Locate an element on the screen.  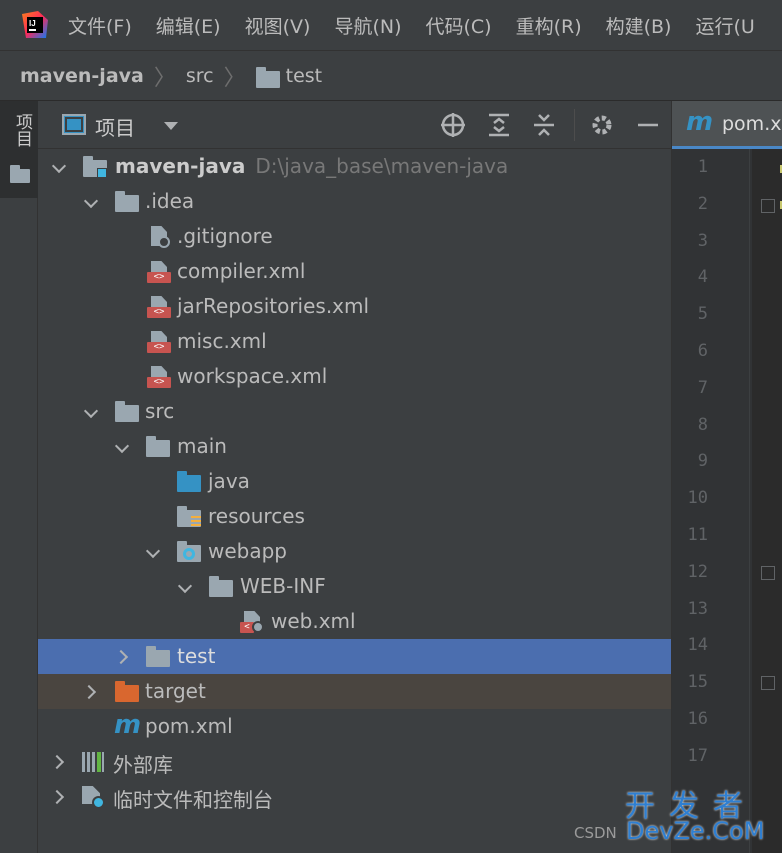
tree-label-src: src is located at coordinates (160, 411).